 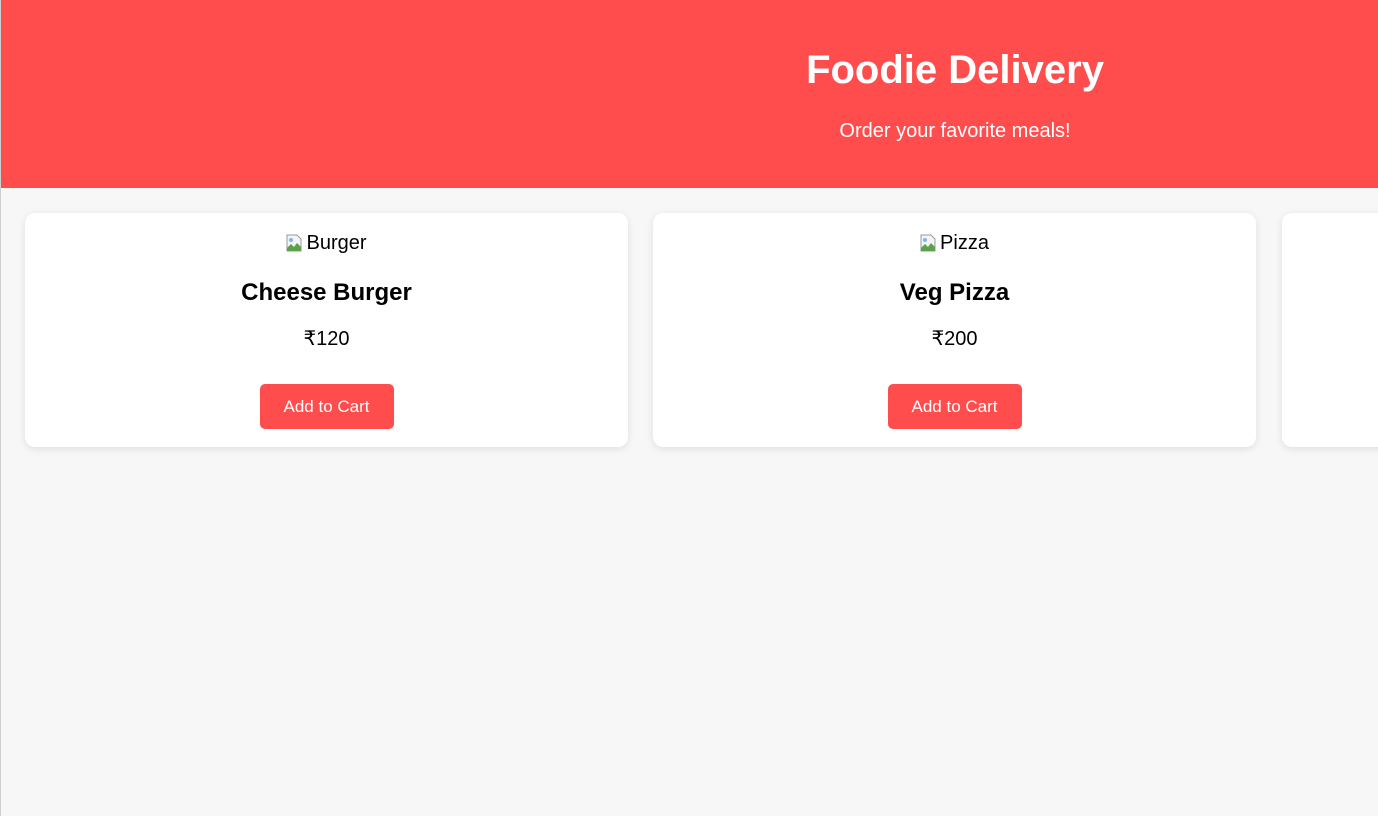 I want to click on site-title: Foodie Delivery, so click(x=955, y=70).